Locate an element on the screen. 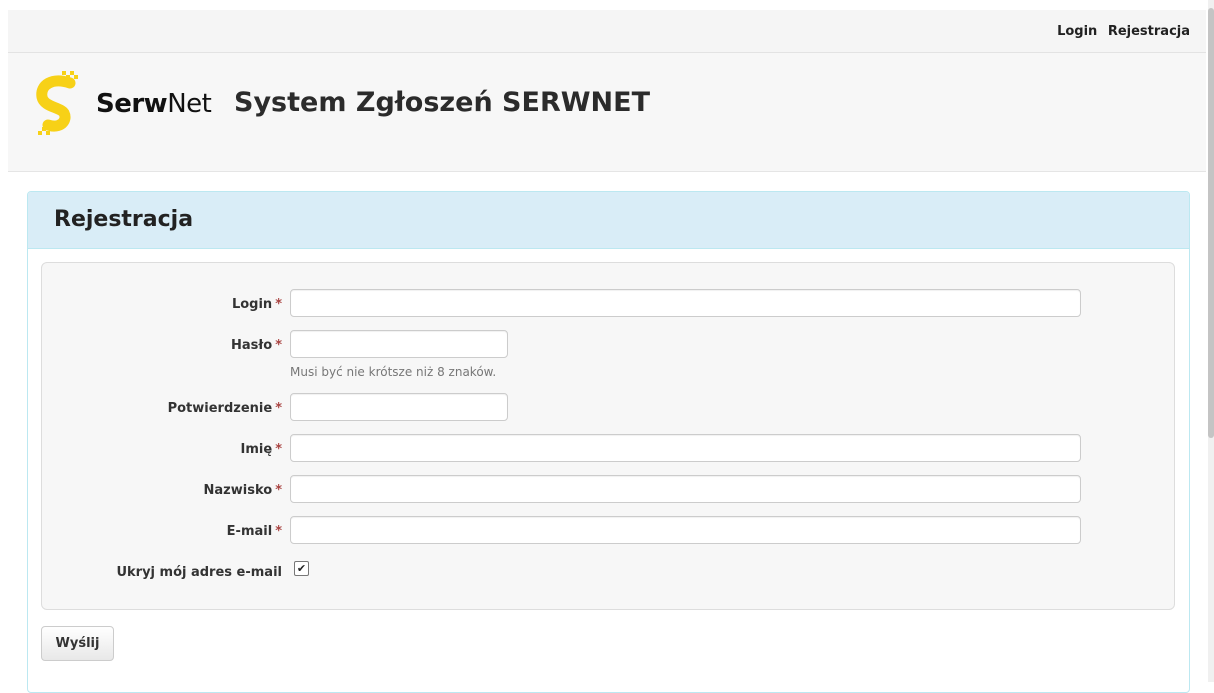  login-link: Login is located at coordinates (1077, 31).